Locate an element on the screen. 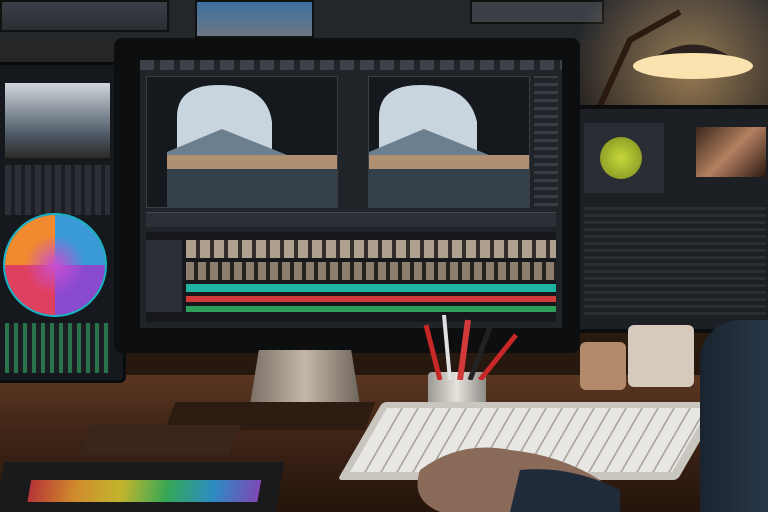  jar-left is located at coordinates (603, 366).